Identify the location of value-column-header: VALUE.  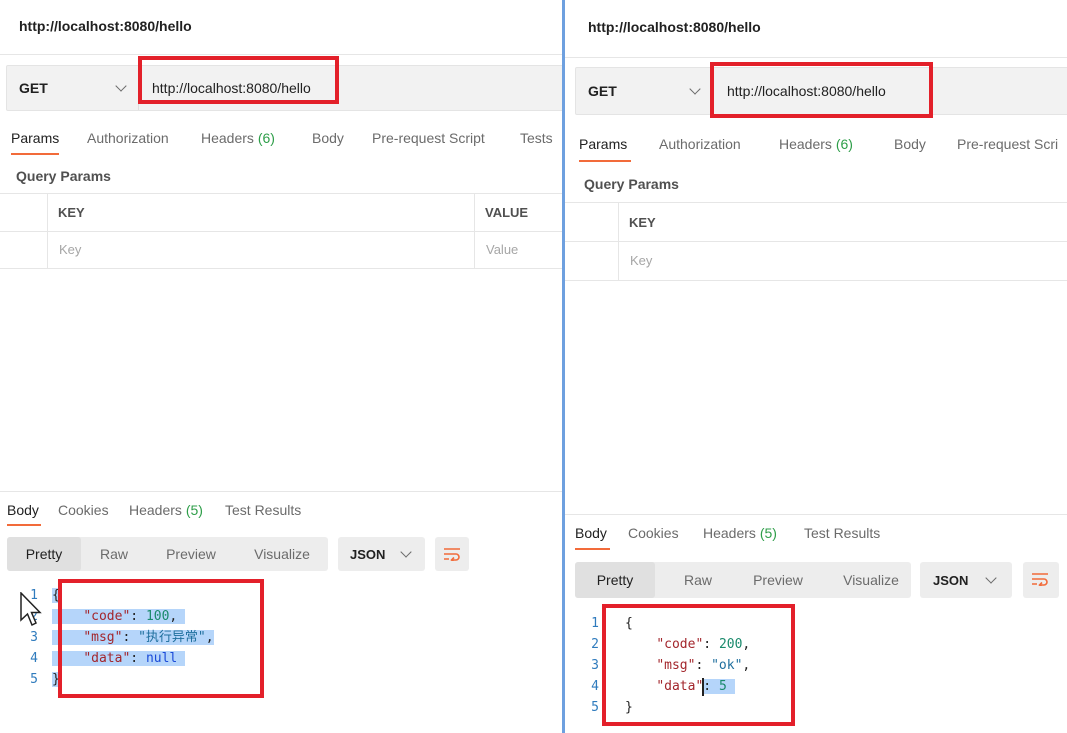
(507, 212).